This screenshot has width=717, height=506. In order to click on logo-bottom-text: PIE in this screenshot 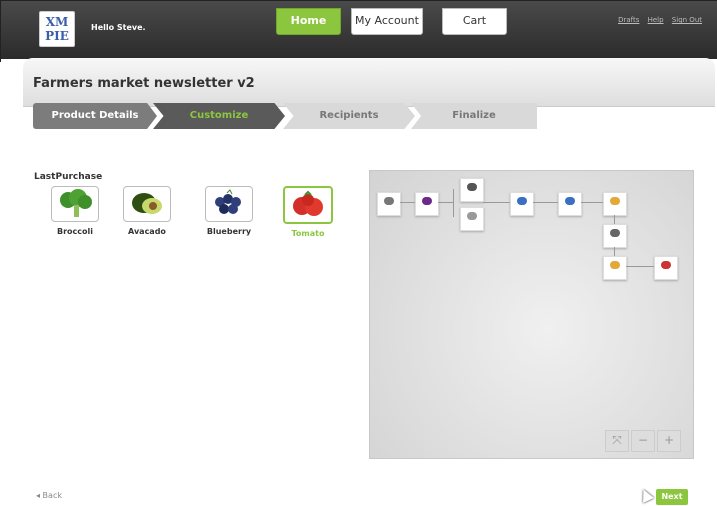, I will do `click(57, 36)`.